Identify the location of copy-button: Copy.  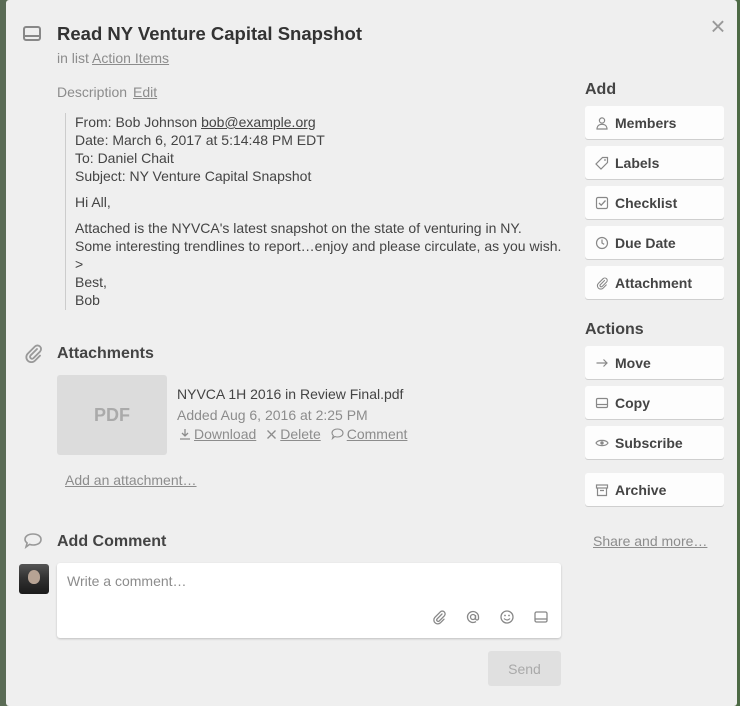
(654, 402).